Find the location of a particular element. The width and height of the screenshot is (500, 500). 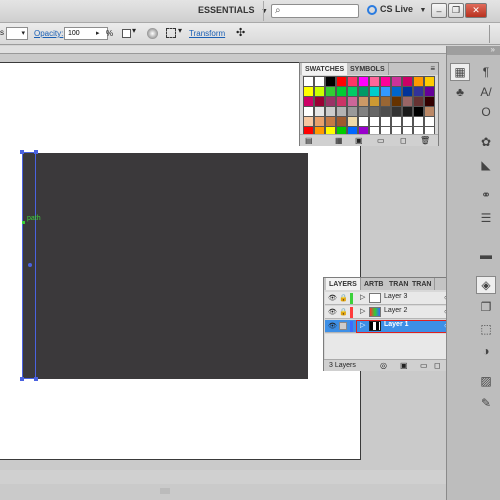

opacity-input is located at coordinates (86, 33).